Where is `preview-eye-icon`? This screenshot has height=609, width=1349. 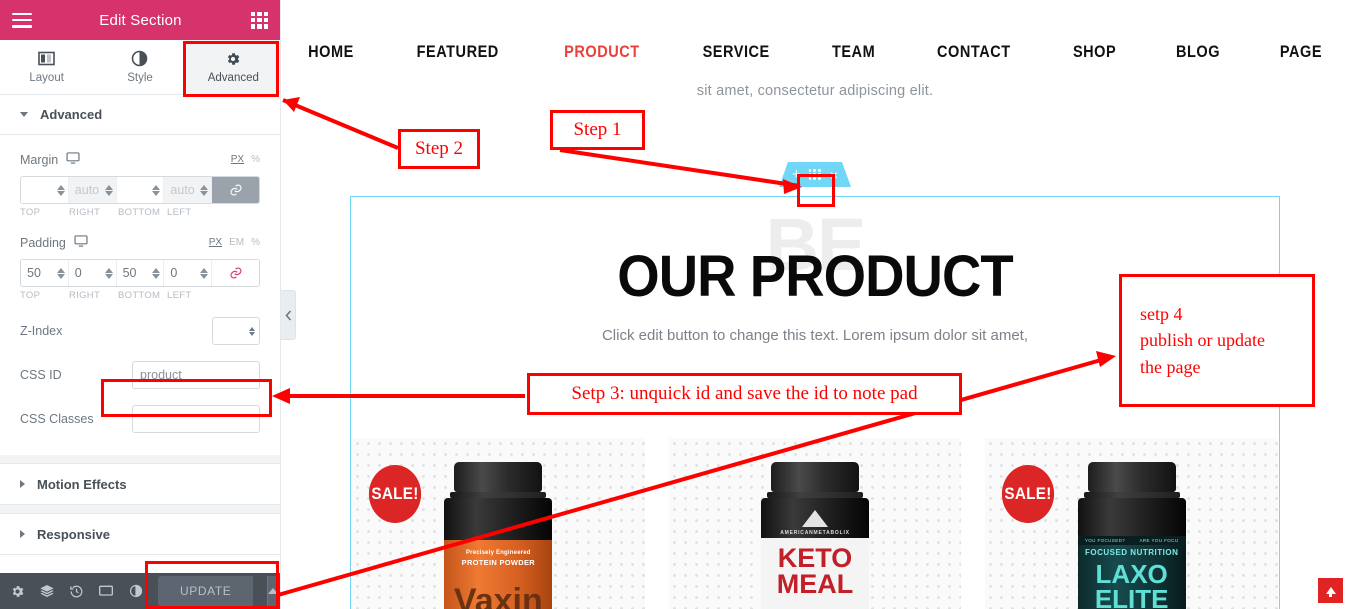
preview-eye-icon is located at coordinates (136, 591).